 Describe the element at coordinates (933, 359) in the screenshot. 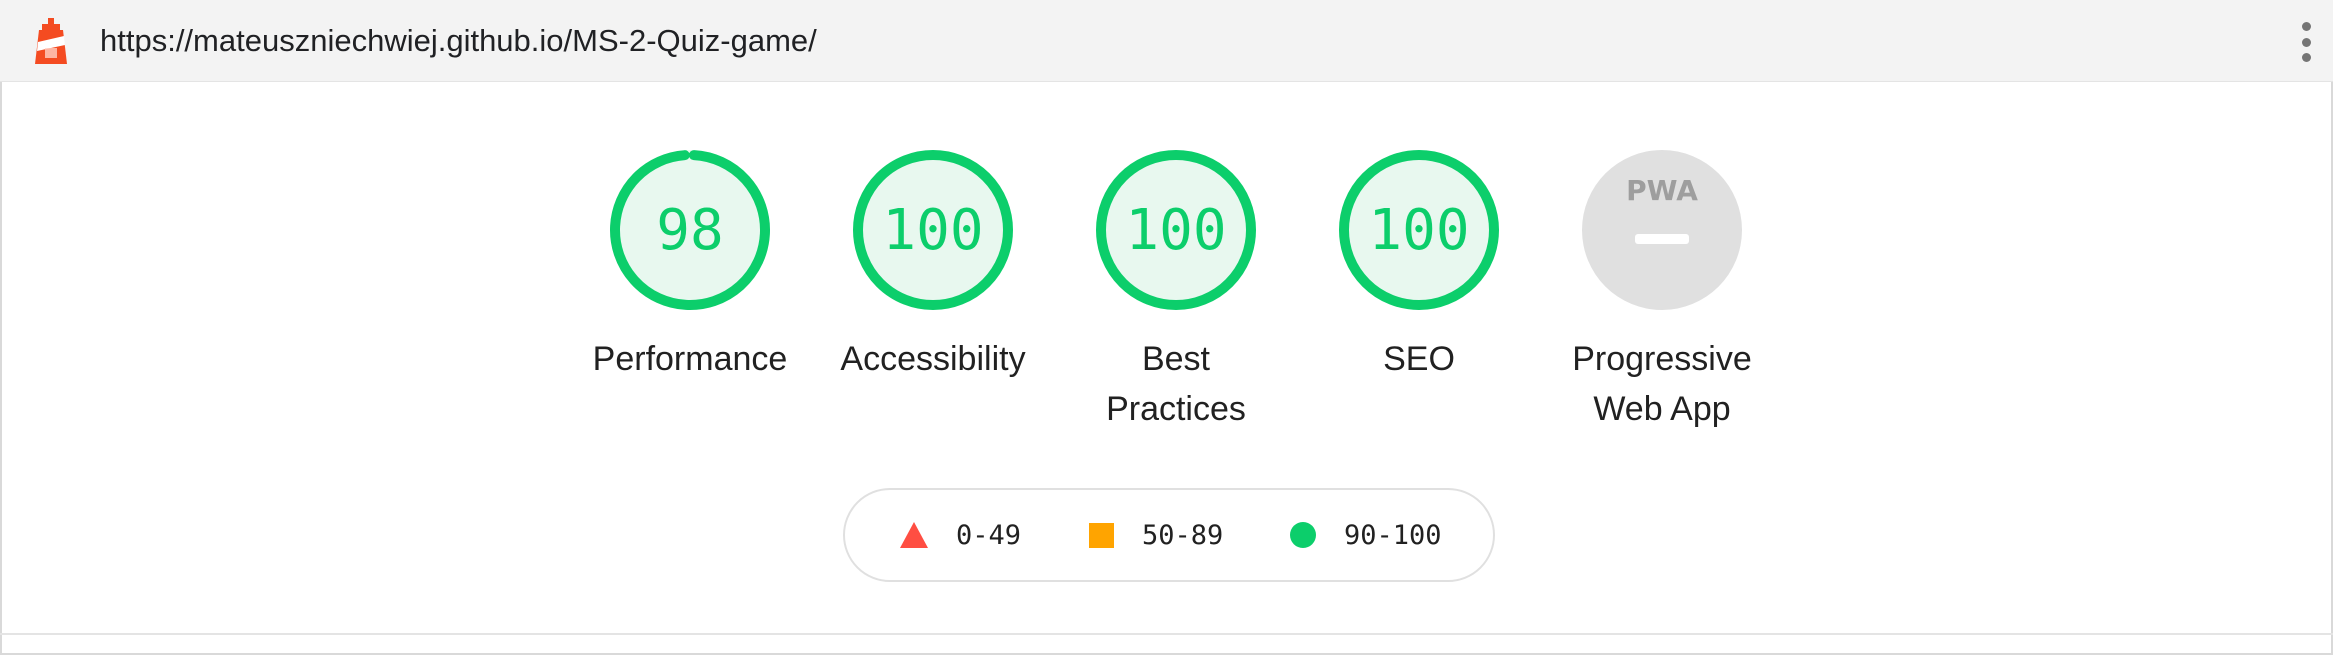

I see `gauge-label: Accessibility` at that location.